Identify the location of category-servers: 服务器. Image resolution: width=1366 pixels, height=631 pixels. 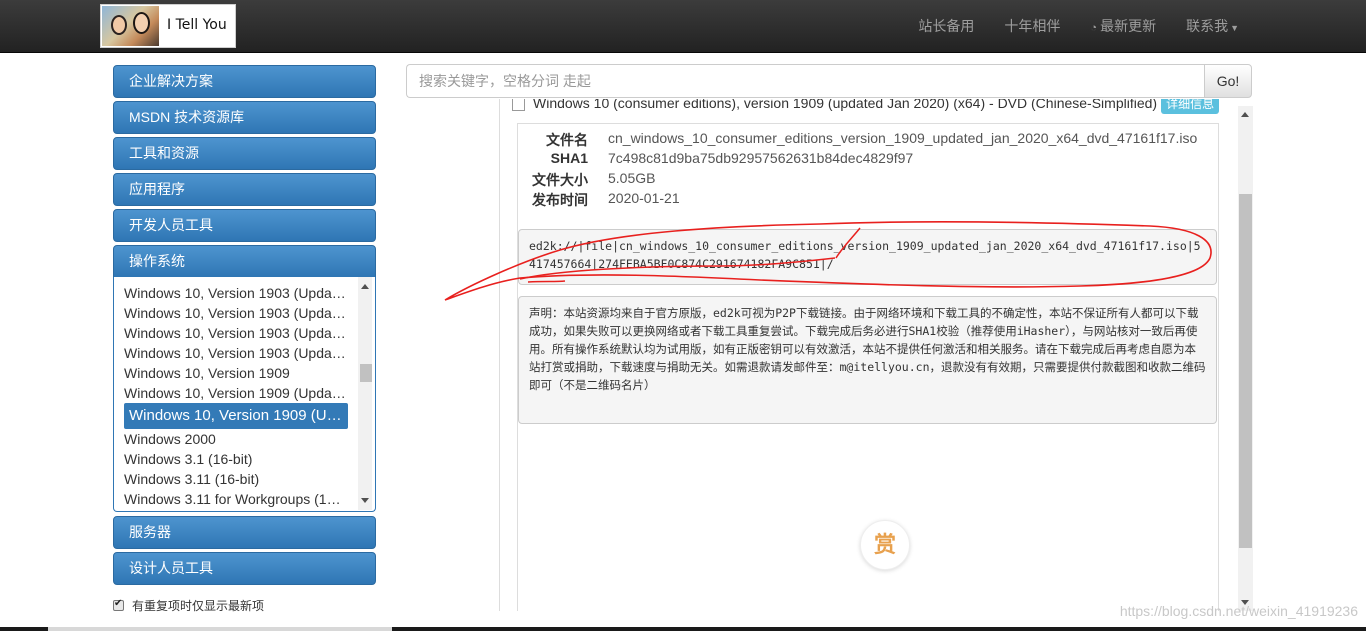
(244, 532).